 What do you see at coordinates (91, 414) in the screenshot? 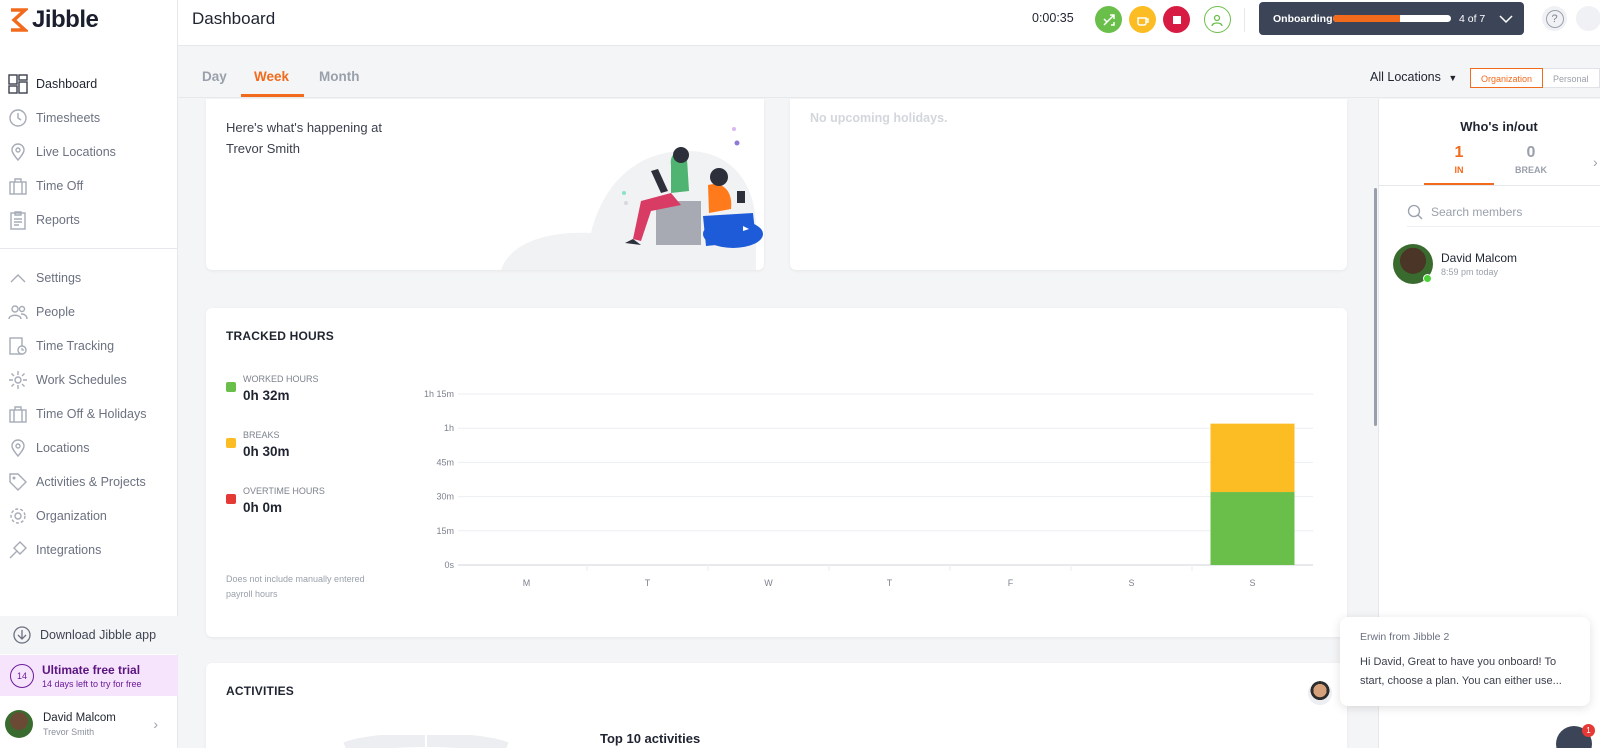
I see `sidebar-item-label: Time Off & Holidays` at bounding box center [91, 414].